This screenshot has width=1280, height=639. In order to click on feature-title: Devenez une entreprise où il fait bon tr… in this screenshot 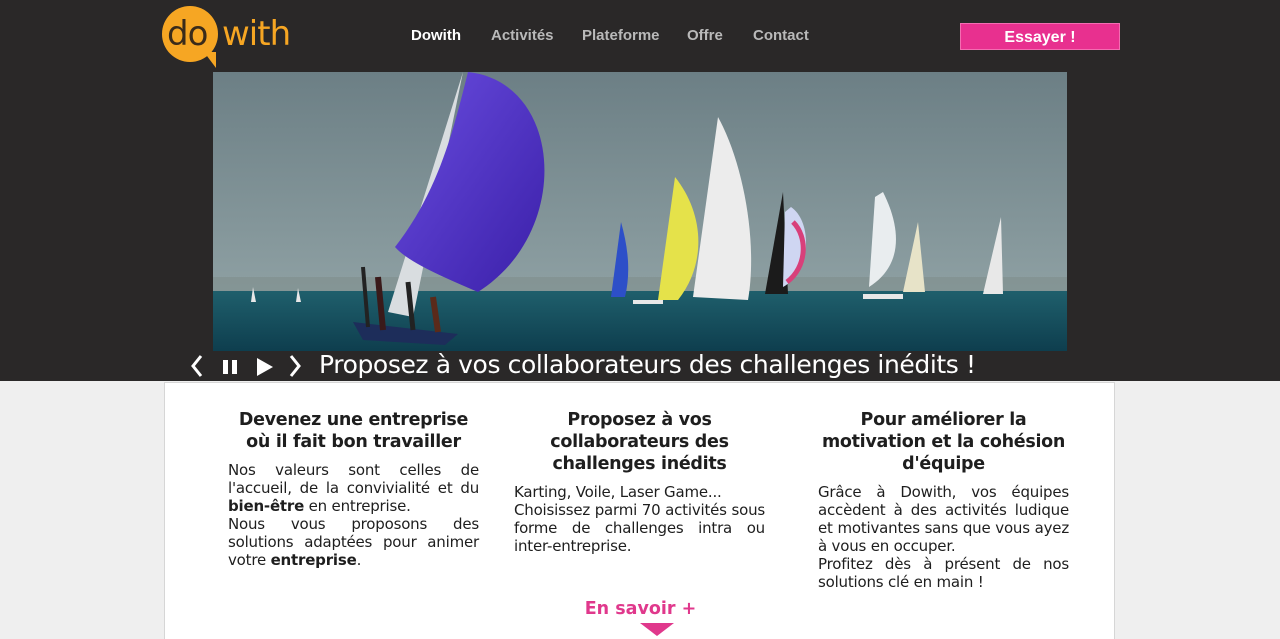, I will do `click(353, 431)`.